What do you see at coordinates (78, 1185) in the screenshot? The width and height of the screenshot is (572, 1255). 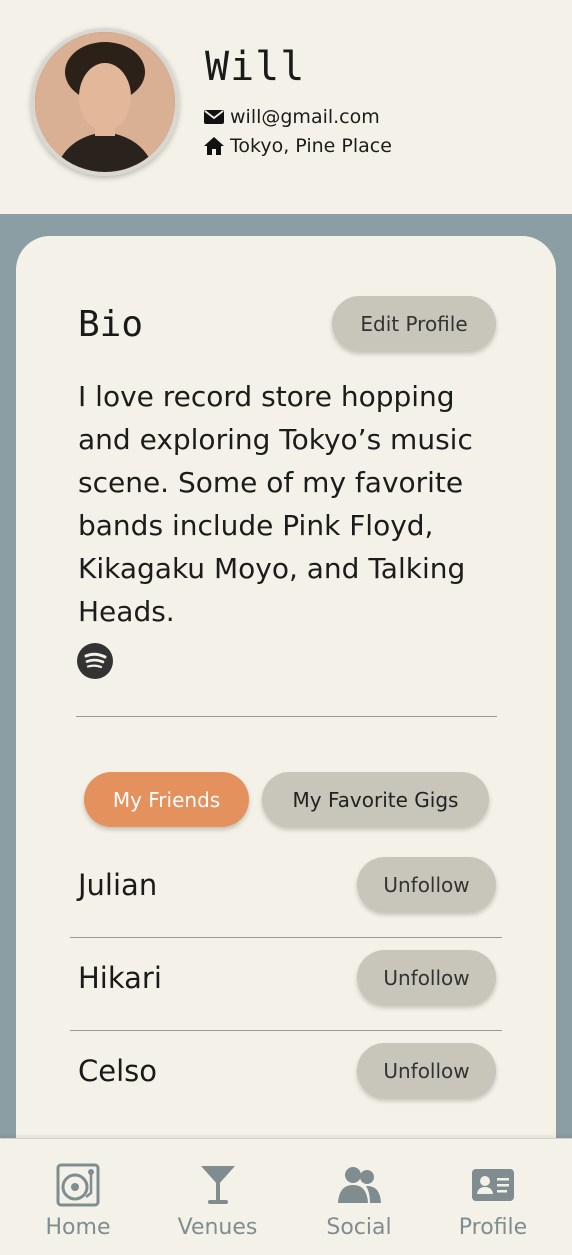 I see `turntable-icon` at bounding box center [78, 1185].